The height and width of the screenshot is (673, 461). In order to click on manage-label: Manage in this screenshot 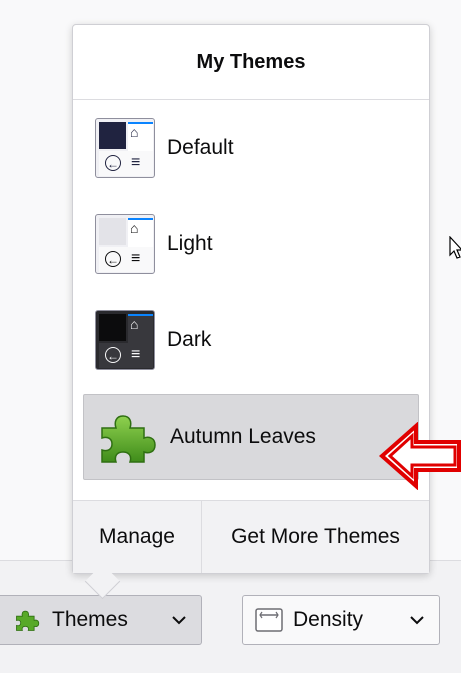, I will do `click(137, 536)`.